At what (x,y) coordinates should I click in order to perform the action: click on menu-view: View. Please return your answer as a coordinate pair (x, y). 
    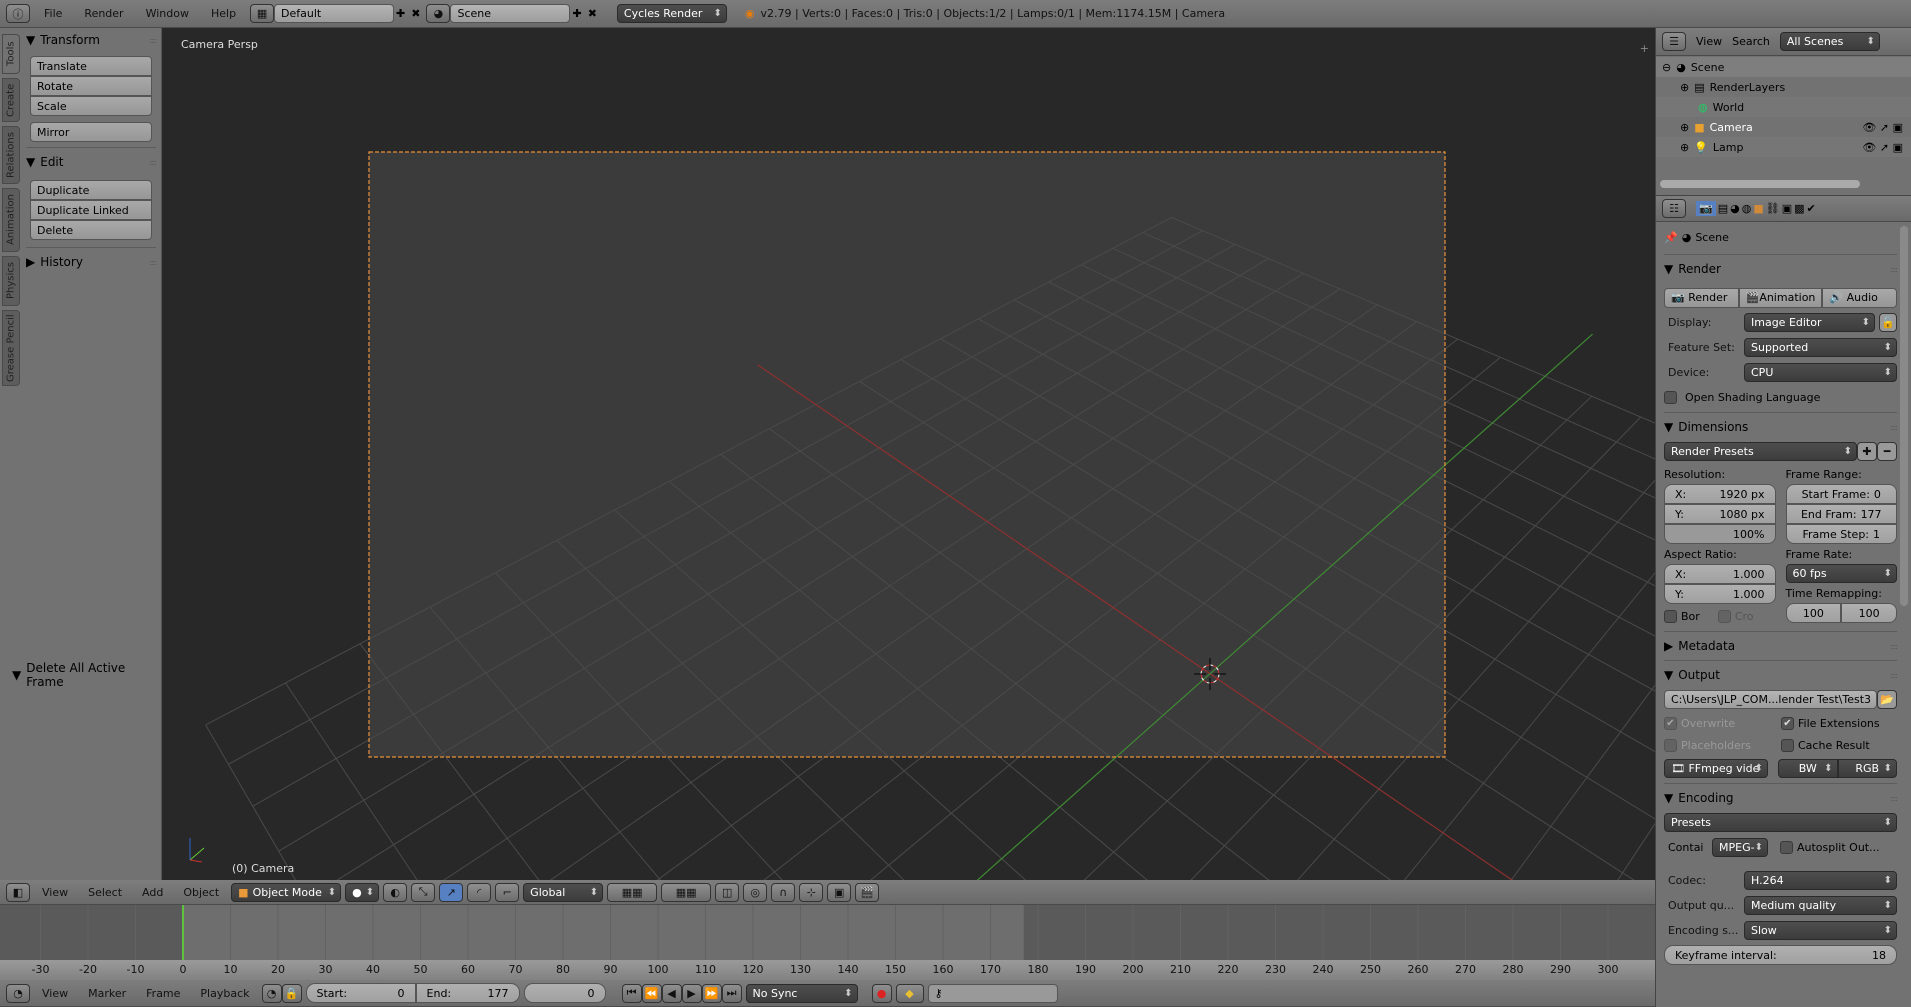
    Looking at the image, I should click on (55, 993).